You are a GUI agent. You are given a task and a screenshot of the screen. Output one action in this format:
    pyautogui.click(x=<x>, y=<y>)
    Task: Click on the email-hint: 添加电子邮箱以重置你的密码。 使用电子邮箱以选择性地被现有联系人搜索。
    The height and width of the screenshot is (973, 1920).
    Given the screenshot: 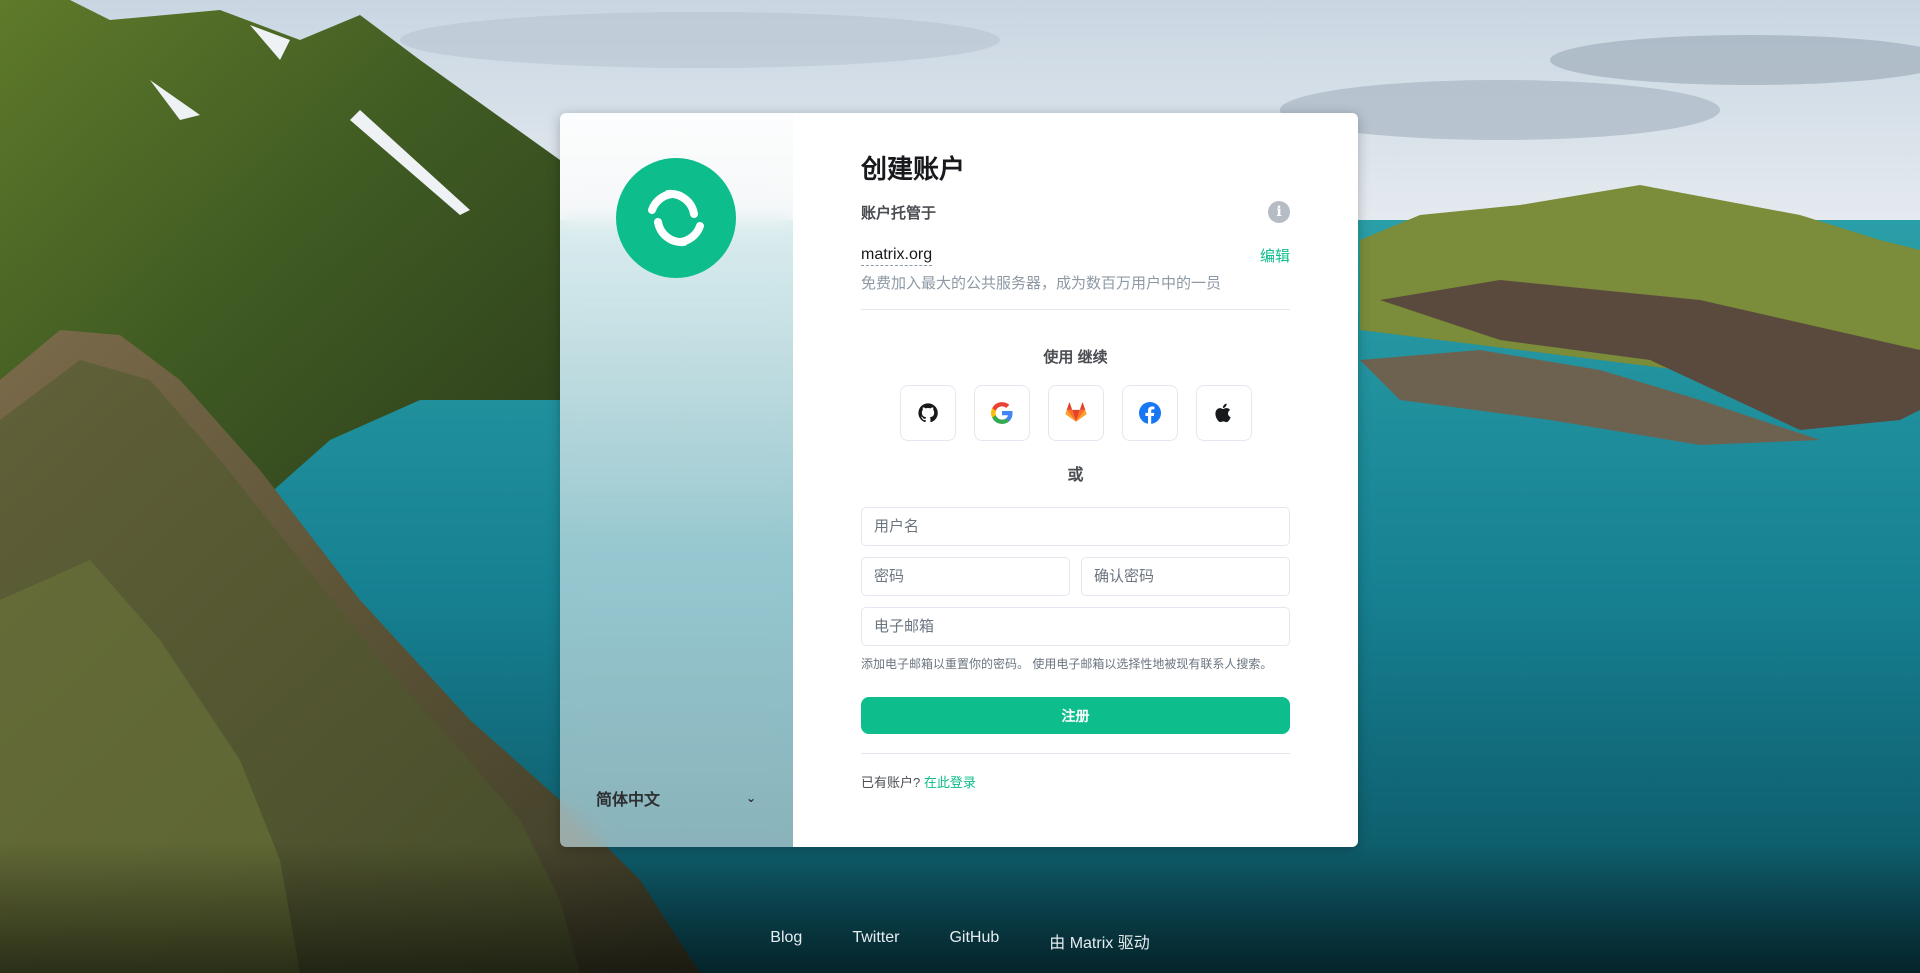 What is the action you would take?
    pyautogui.click(x=1067, y=664)
    